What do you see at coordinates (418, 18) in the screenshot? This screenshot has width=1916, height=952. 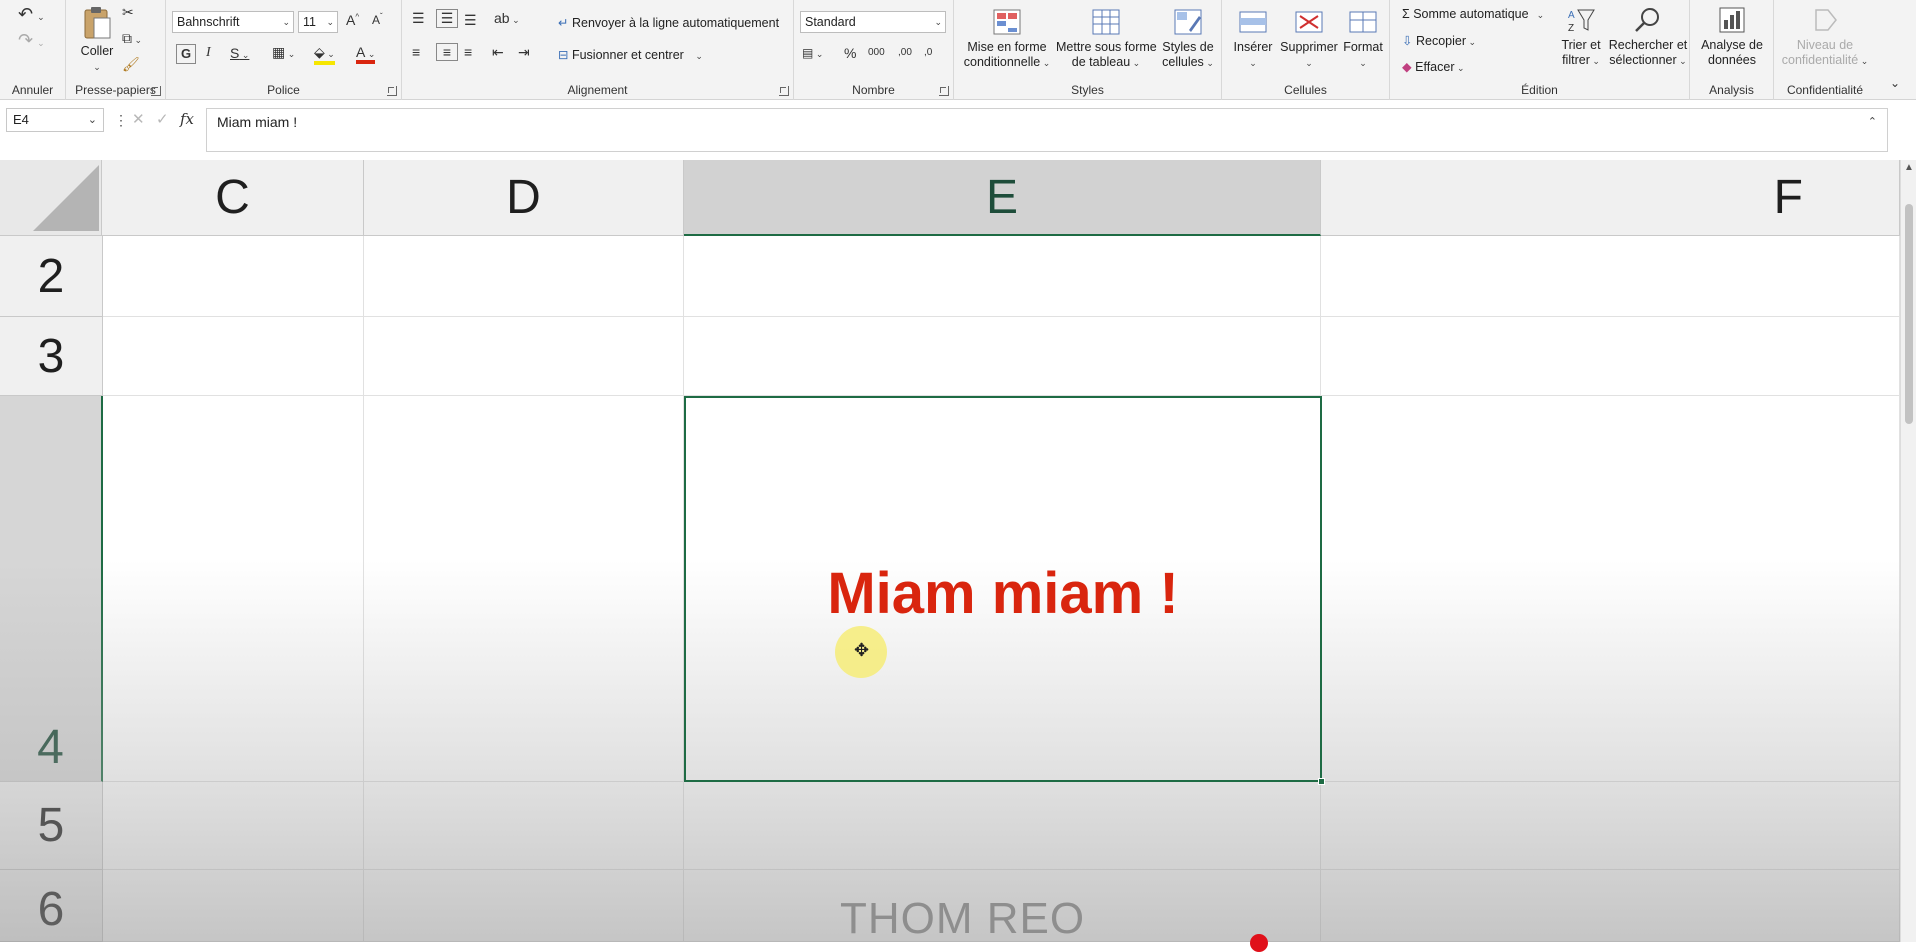 I see `align-top-icon: ☰` at bounding box center [418, 18].